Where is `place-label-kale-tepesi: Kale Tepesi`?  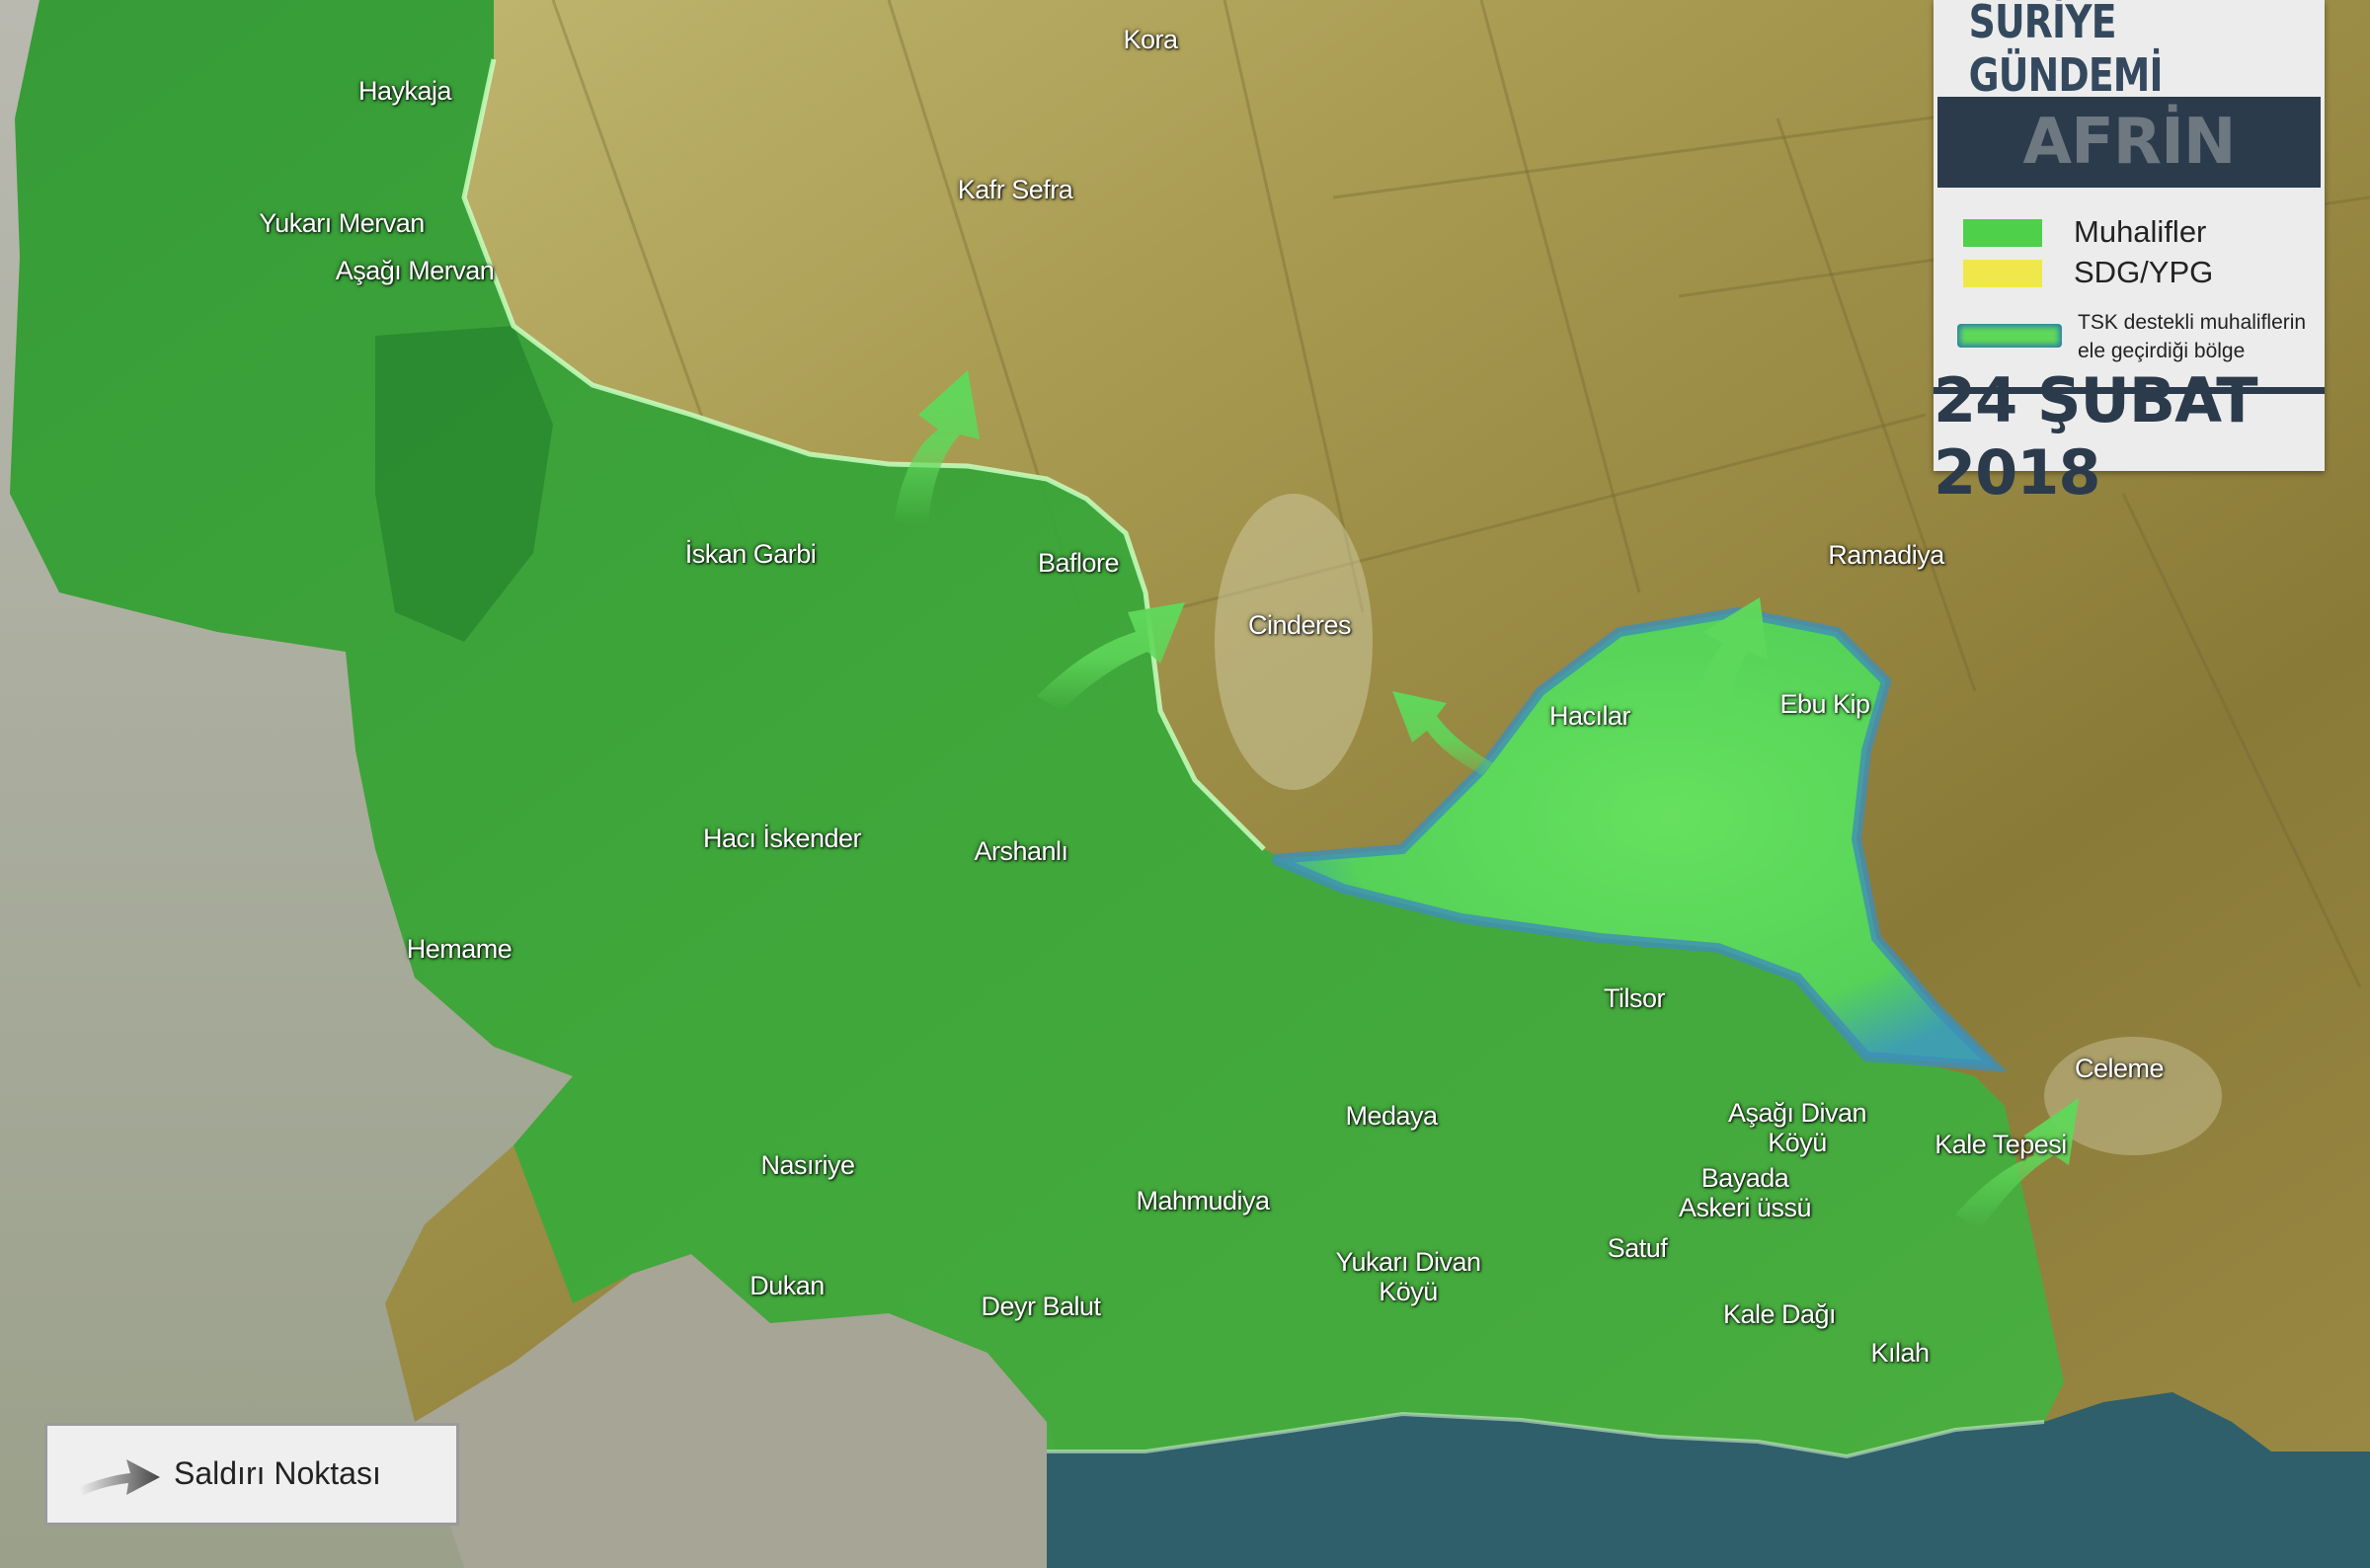 place-label-kale-tepesi: Kale Tepesi is located at coordinates (2001, 1144).